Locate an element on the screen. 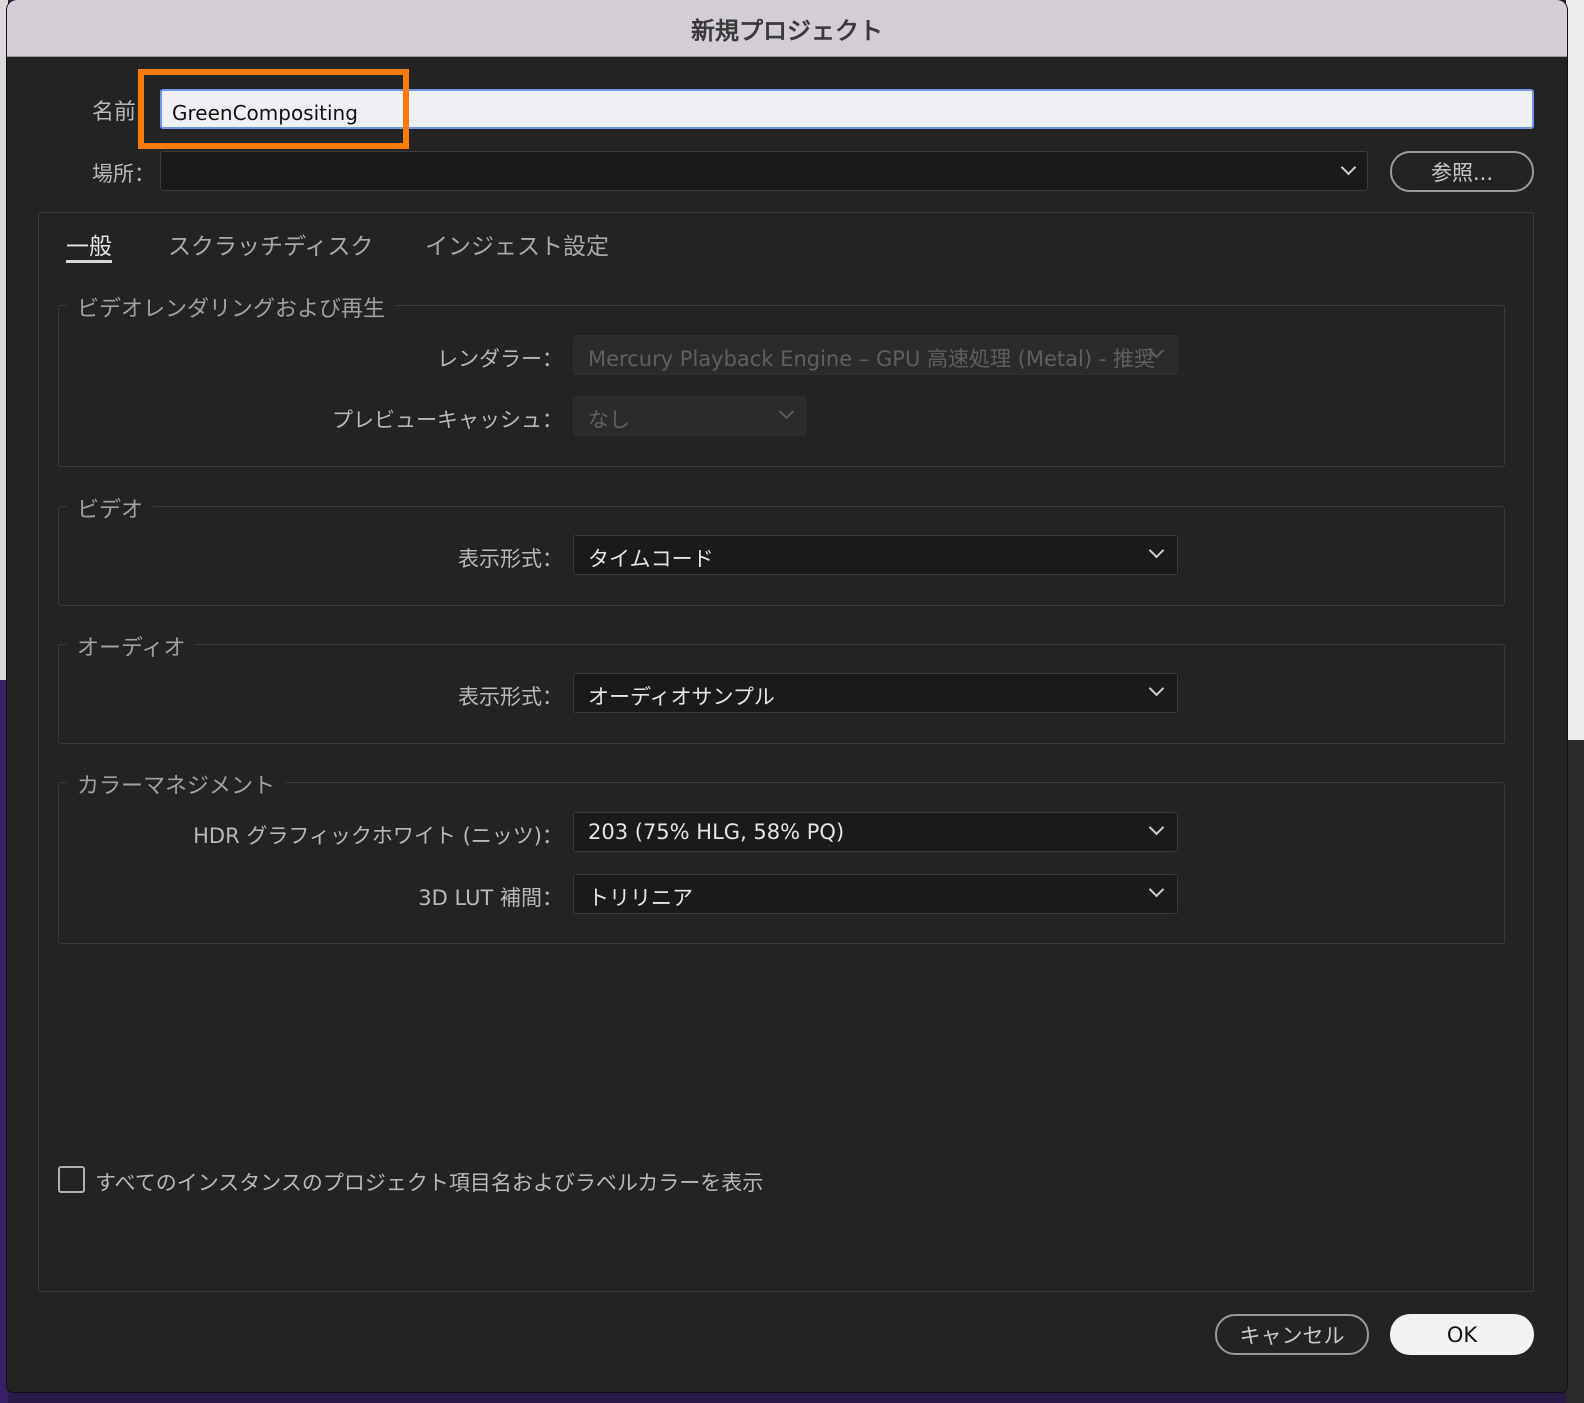  video-rendering-title: ビデオレンダリングおよび再生 is located at coordinates (231, 307).